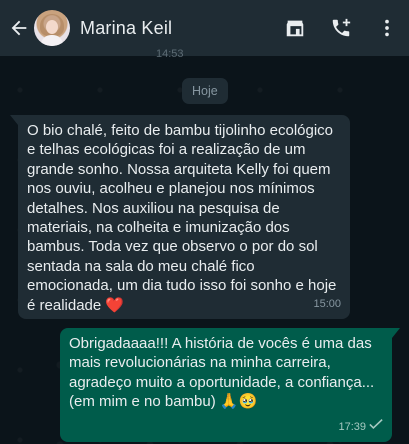  What do you see at coordinates (170, 54) in the screenshot?
I see `previous-message-time: 14:53` at bounding box center [170, 54].